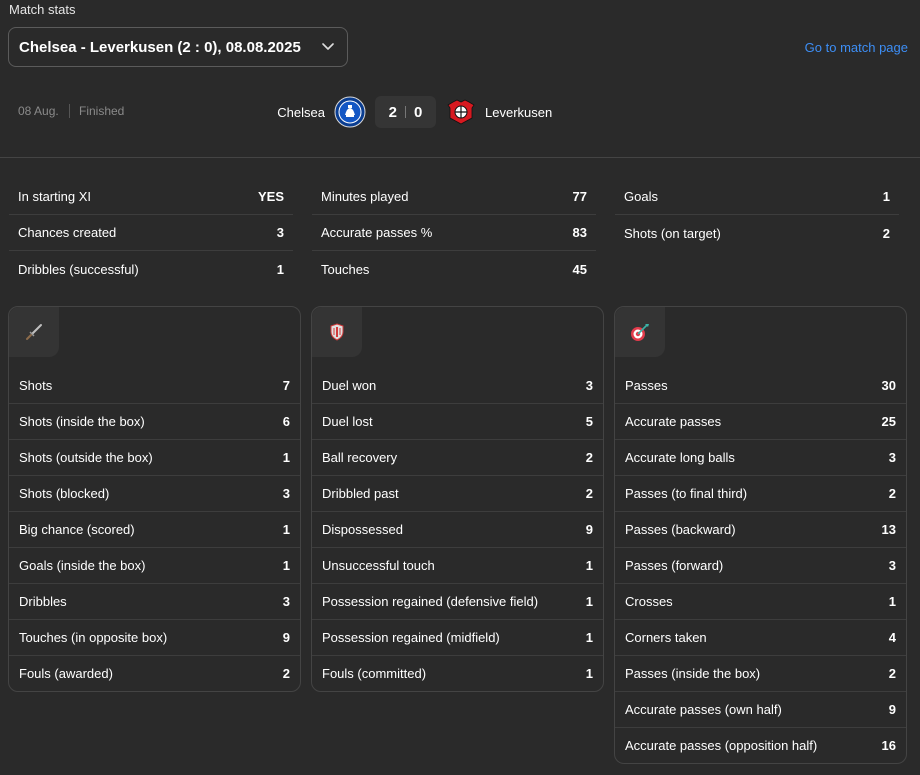 The image size is (920, 775). Describe the element at coordinates (69, 111) in the screenshot. I see `divider` at that location.